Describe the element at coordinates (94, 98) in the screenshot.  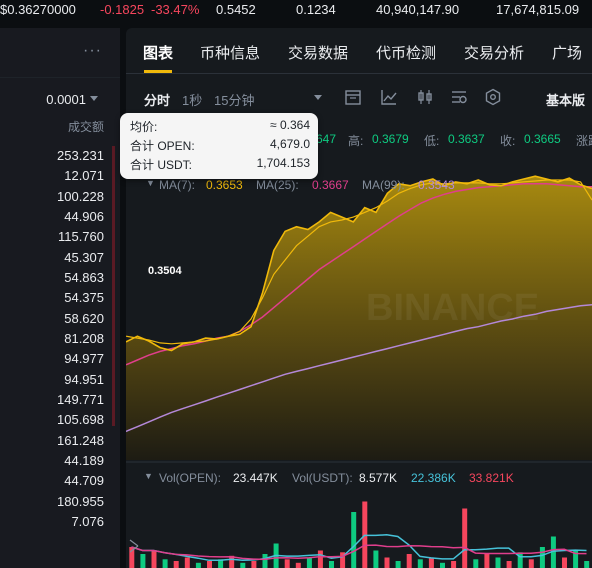
I see `chevron-down-icon` at that location.